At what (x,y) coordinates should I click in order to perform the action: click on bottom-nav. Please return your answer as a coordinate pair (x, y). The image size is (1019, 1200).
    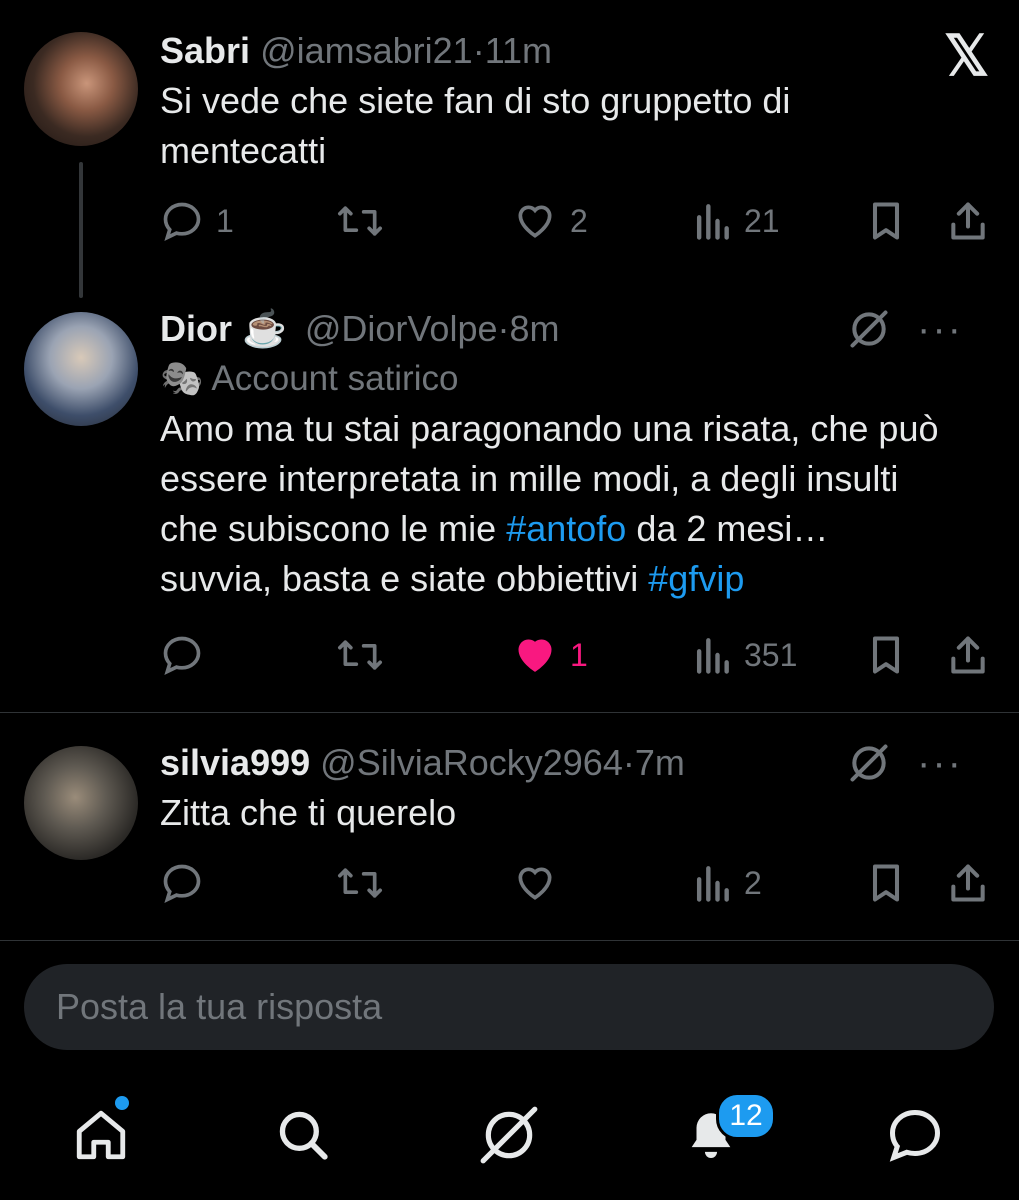
    Looking at the image, I should click on (509, 1135).